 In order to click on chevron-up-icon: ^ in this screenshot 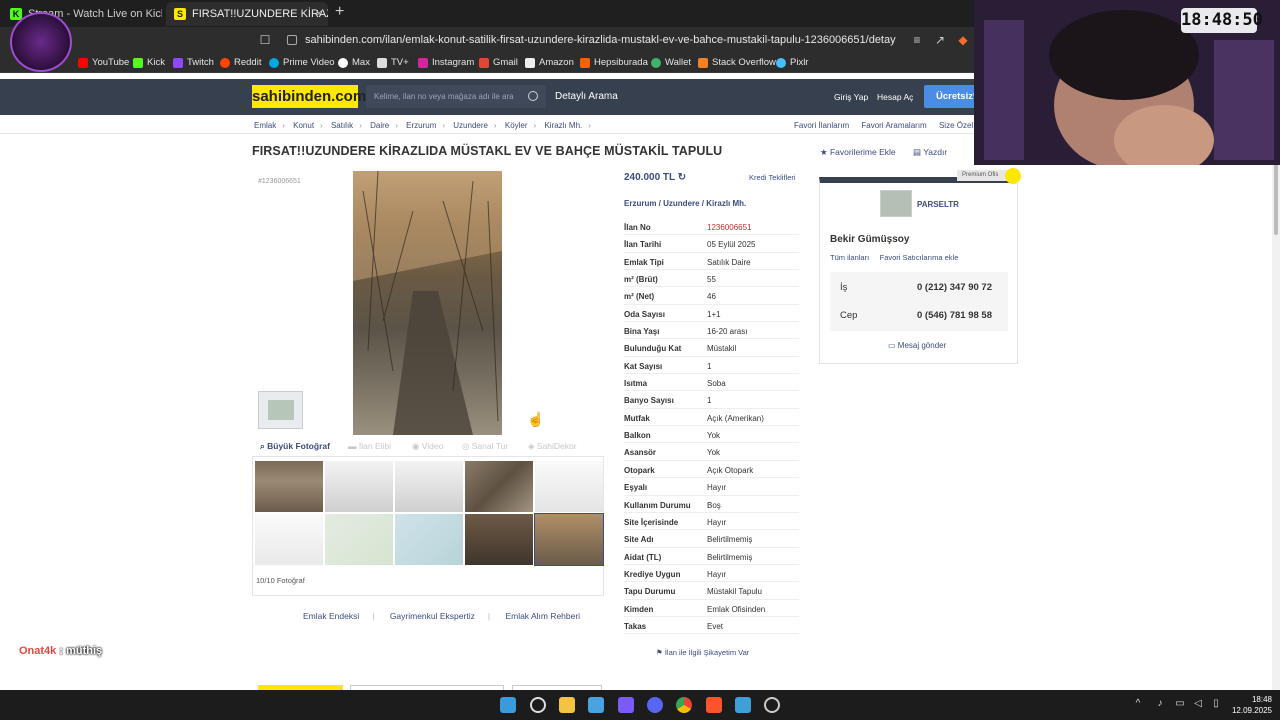, I will do `click(1138, 704)`.